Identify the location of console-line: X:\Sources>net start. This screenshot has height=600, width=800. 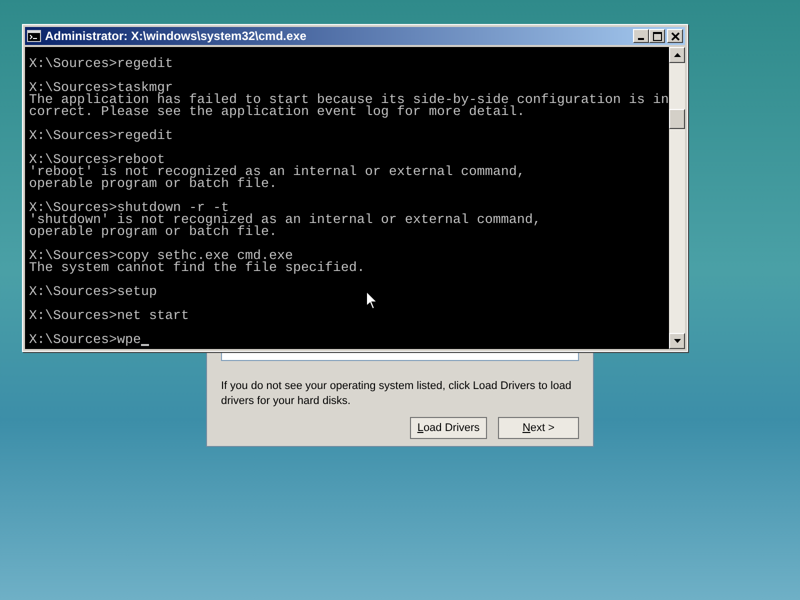
(109, 317).